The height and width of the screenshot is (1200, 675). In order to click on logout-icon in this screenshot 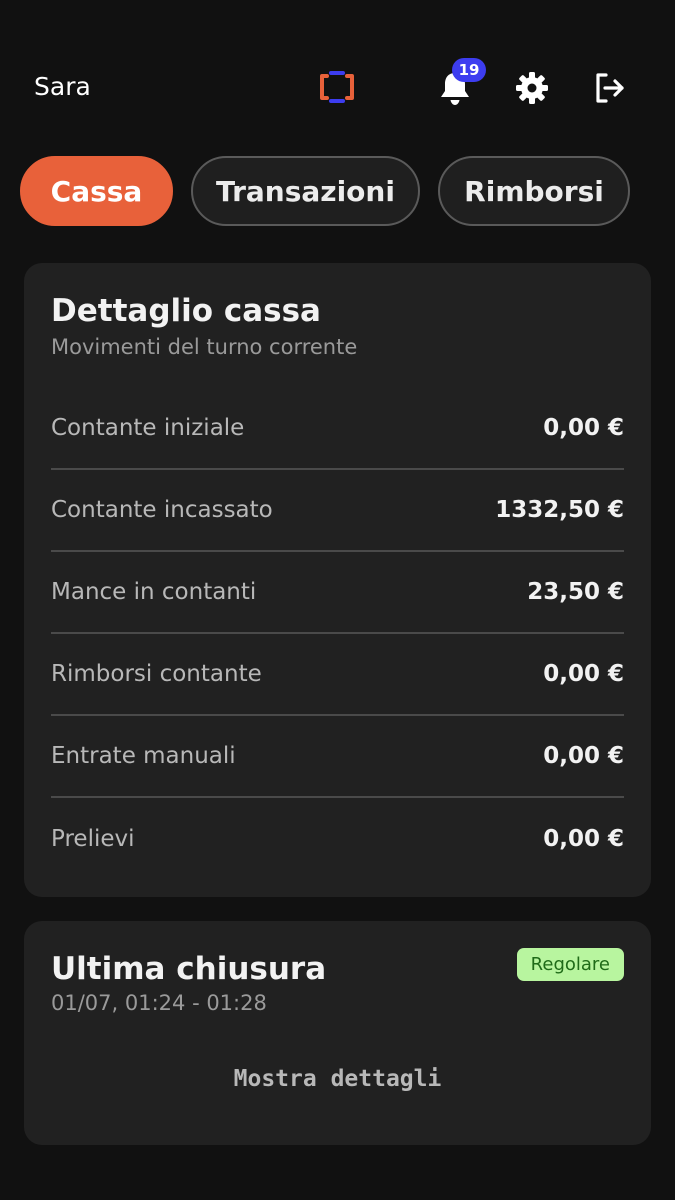, I will do `click(609, 88)`.